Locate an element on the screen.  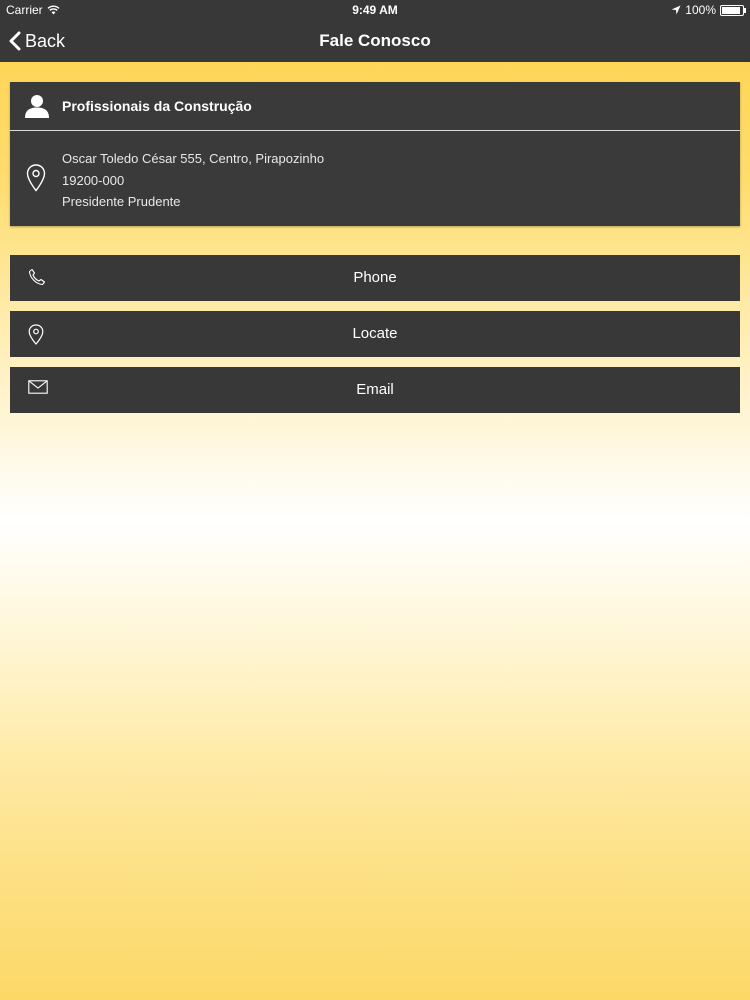
address-line-city: Presidente Prudente is located at coordinates (121, 201).